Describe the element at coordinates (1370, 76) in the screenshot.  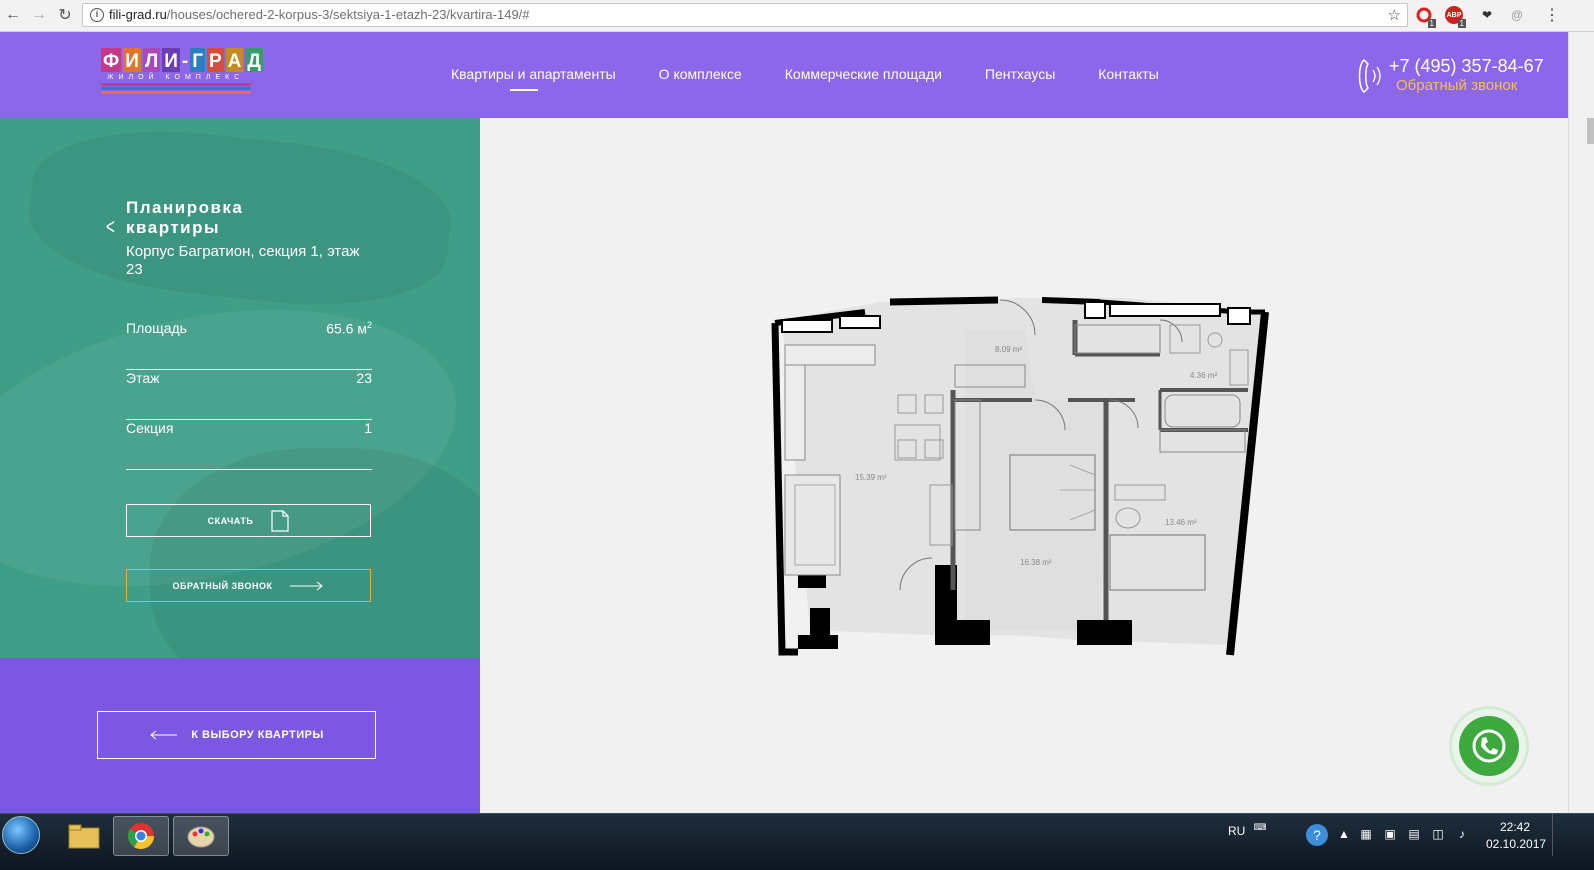
I see `phone-icon` at that location.